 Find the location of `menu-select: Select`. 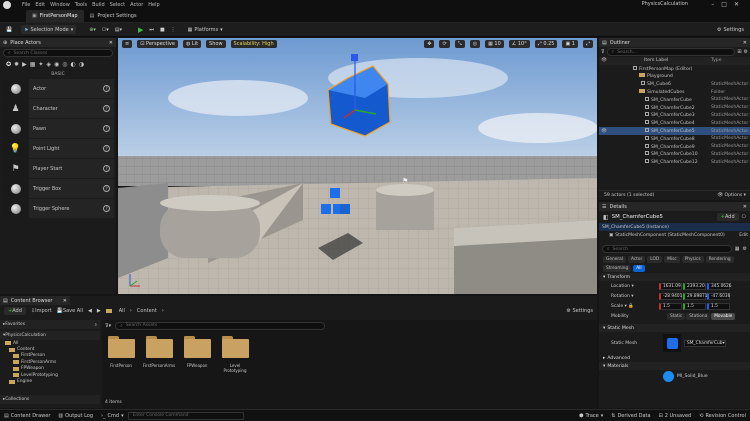

menu-select: Select is located at coordinates (117, 5).